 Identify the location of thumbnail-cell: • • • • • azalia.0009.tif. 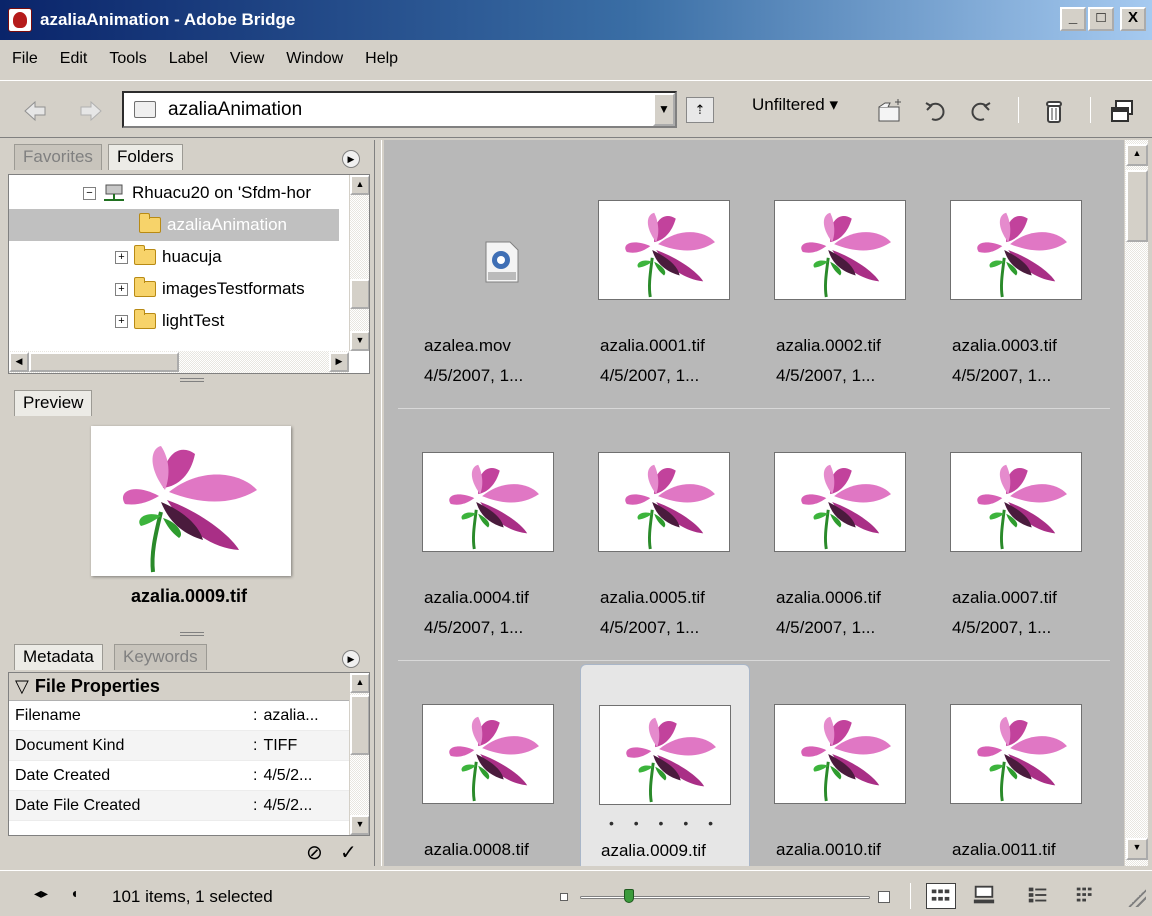
(665, 765).